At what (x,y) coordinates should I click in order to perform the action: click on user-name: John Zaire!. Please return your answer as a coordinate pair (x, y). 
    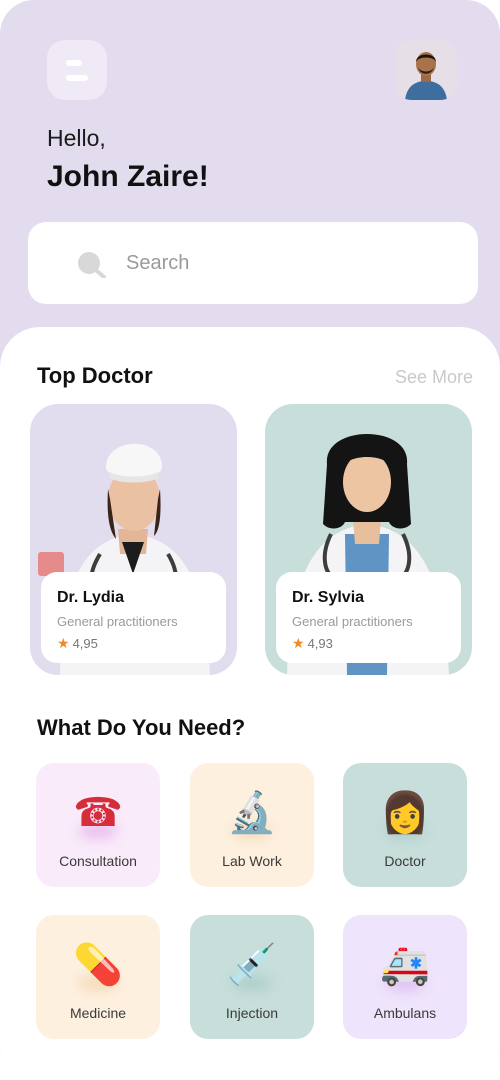
    Looking at the image, I should click on (128, 176).